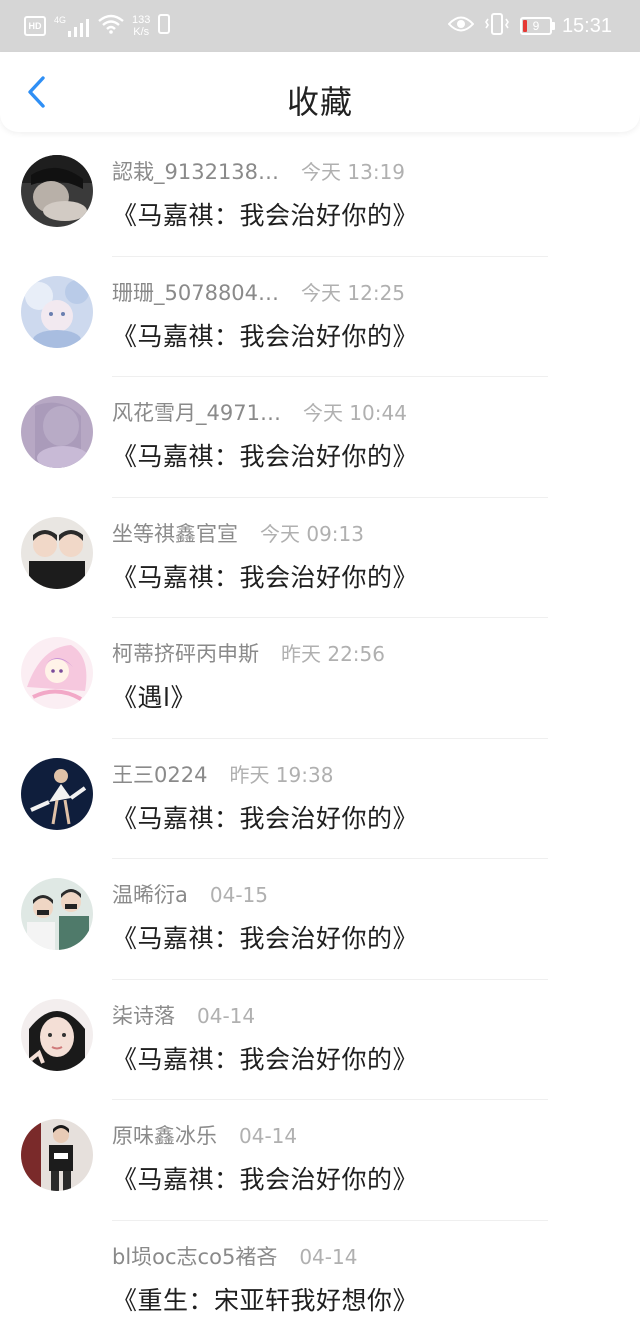 The height and width of the screenshot is (1341, 640). What do you see at coordinates (312, 532) in the screenshot?
I see `timestamp: 今天 09:13` at bounding box center [312, 532].